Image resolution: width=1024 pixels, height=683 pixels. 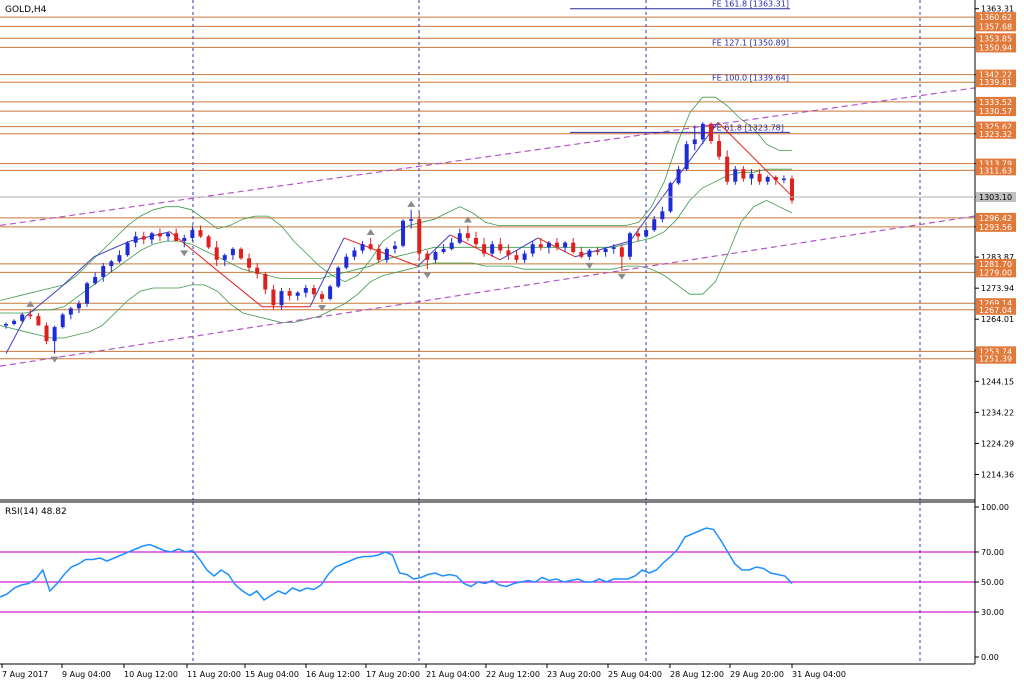 I want to click on symbol-label: GOLD,H4, so click(x=26, y=10).